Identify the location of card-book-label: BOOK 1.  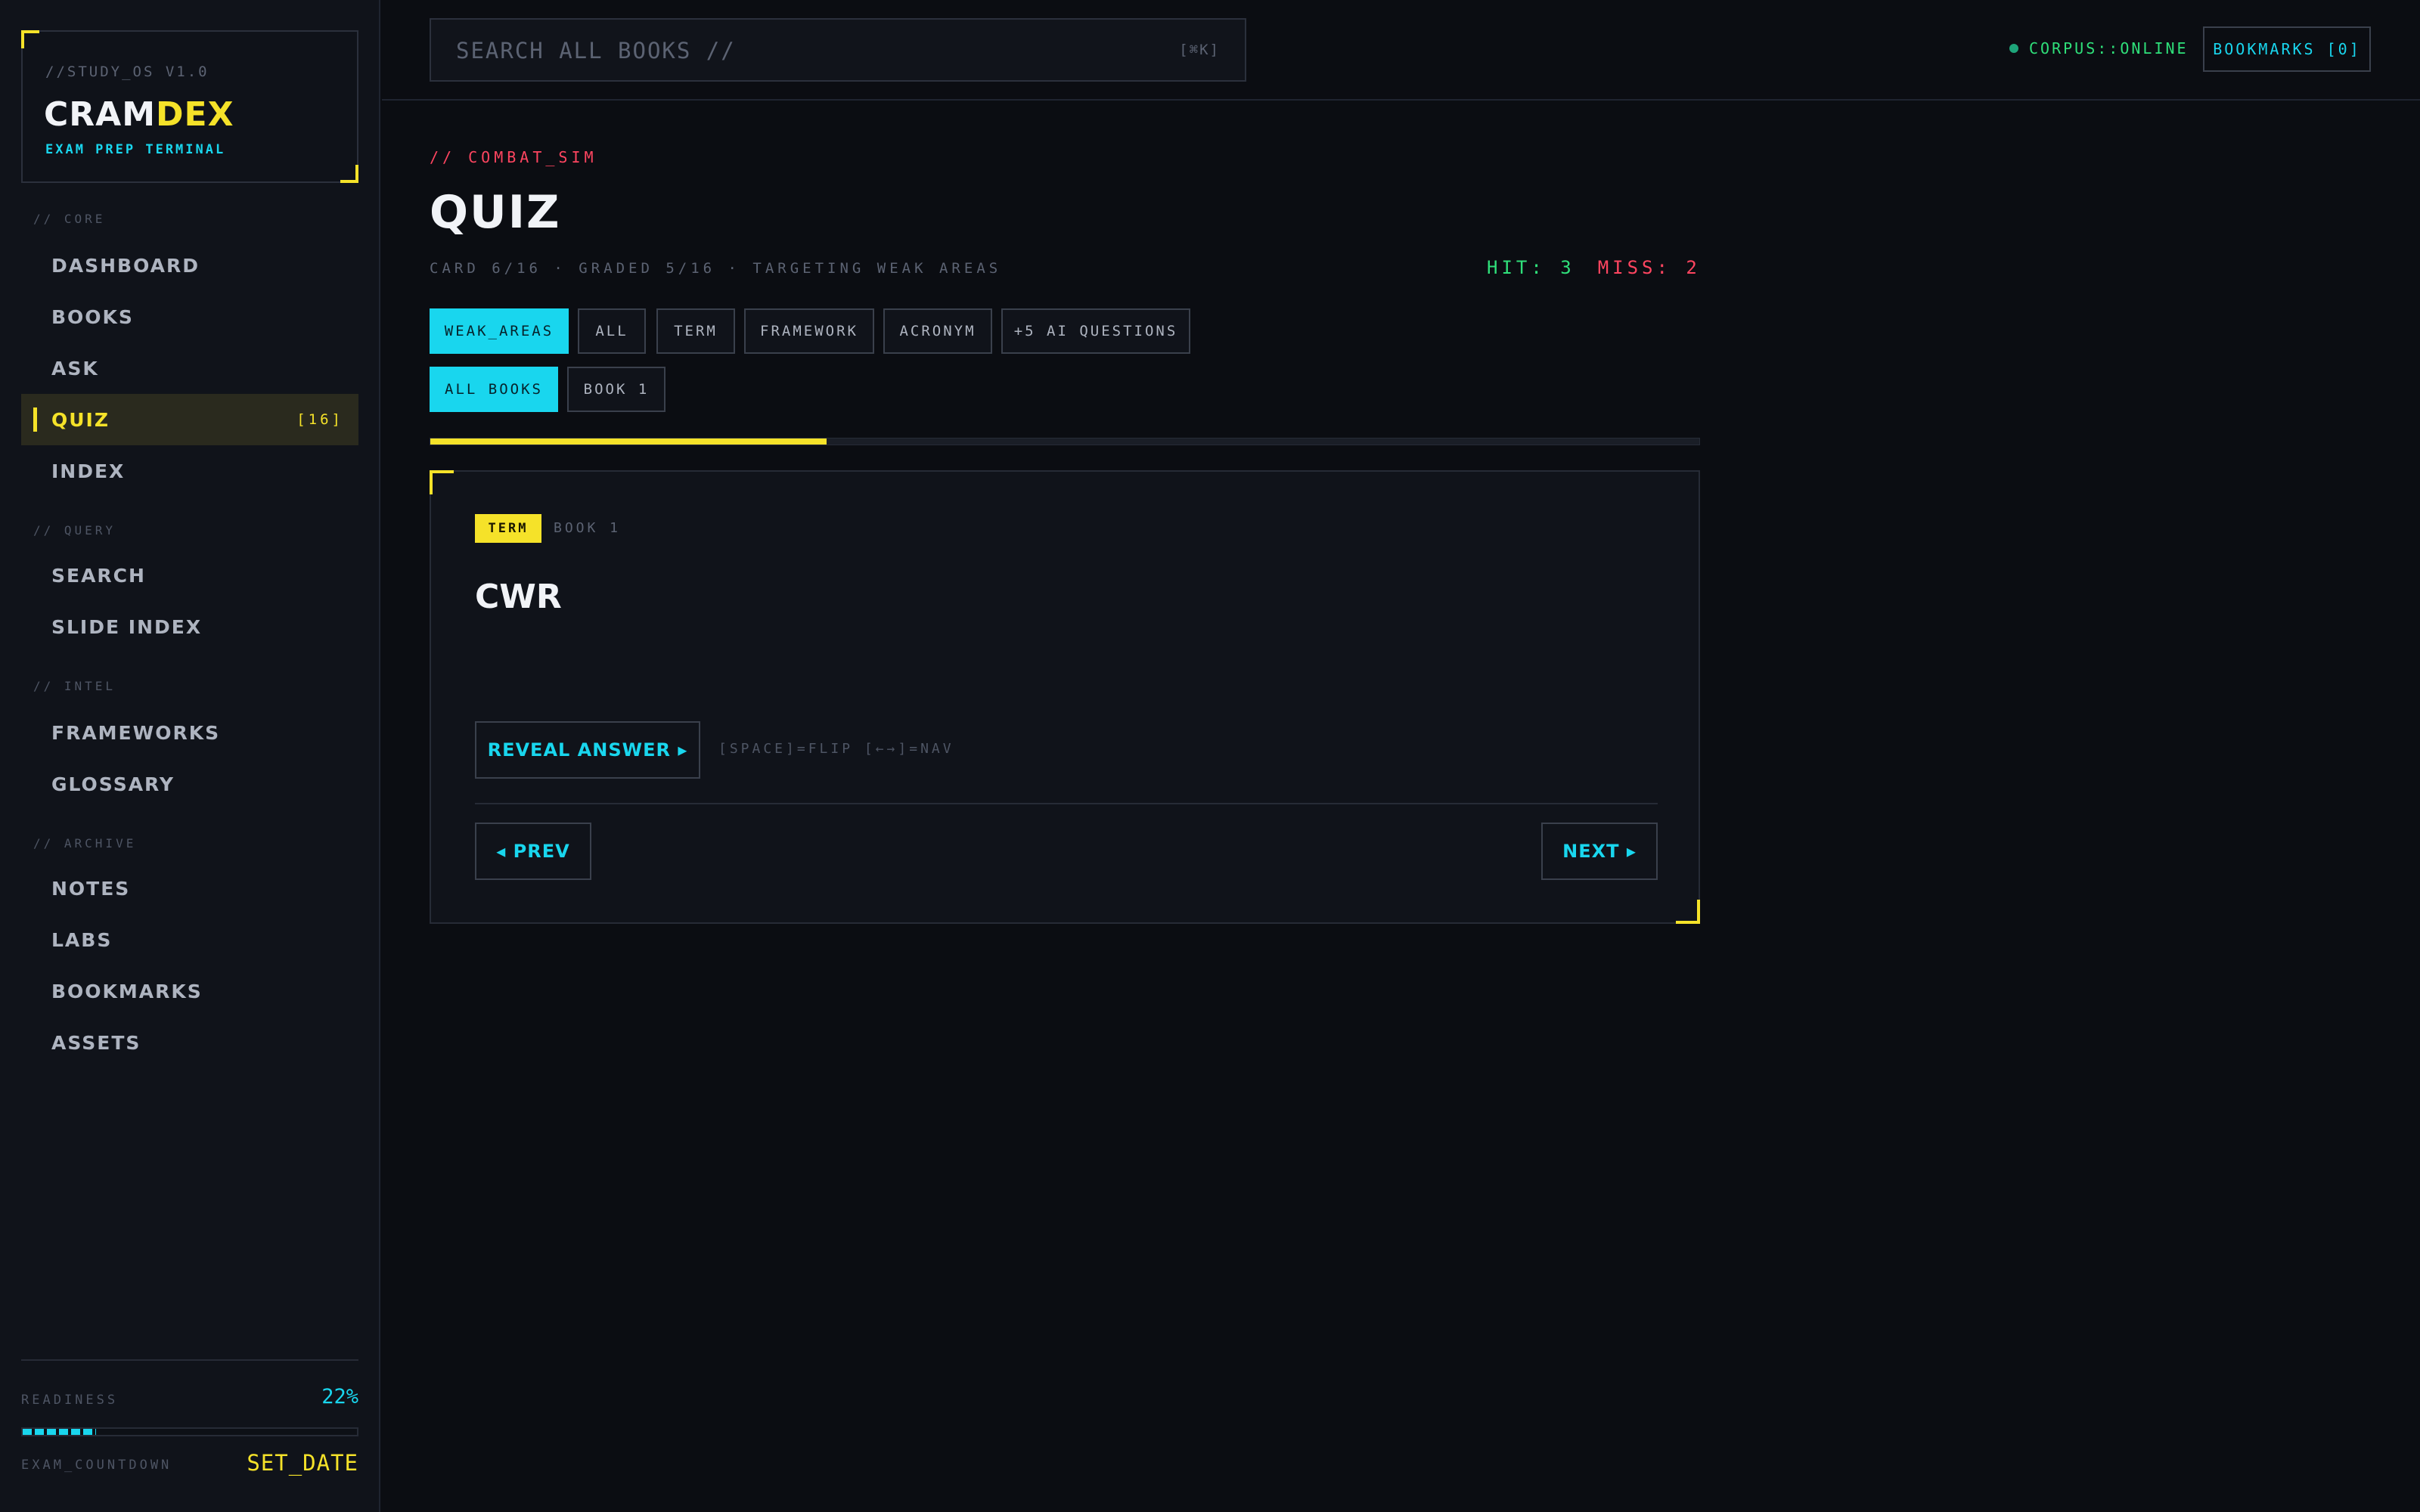
(588, 528).